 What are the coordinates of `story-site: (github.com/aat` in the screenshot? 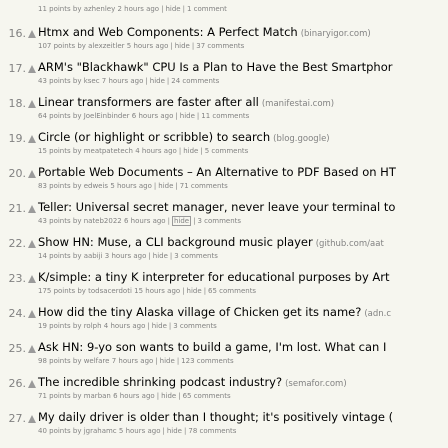 It's located at (350, 244).